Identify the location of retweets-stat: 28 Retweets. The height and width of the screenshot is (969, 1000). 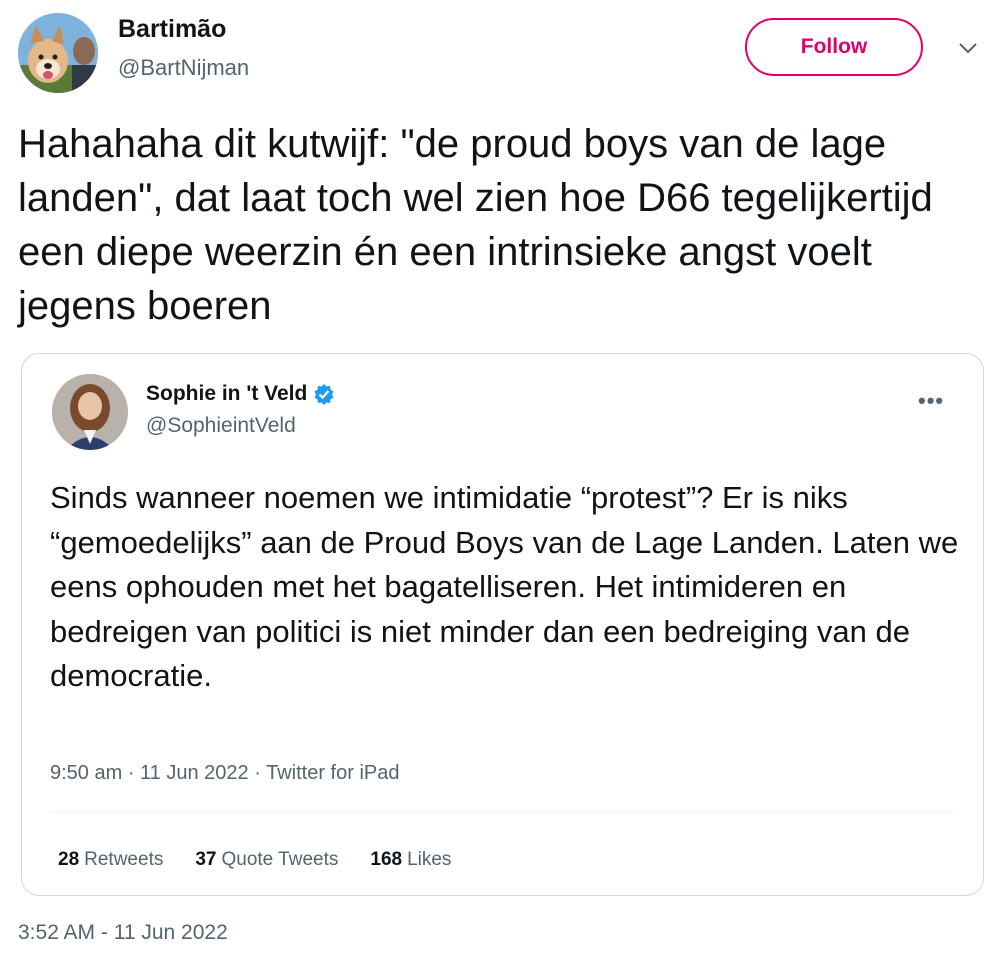
(110, 860).